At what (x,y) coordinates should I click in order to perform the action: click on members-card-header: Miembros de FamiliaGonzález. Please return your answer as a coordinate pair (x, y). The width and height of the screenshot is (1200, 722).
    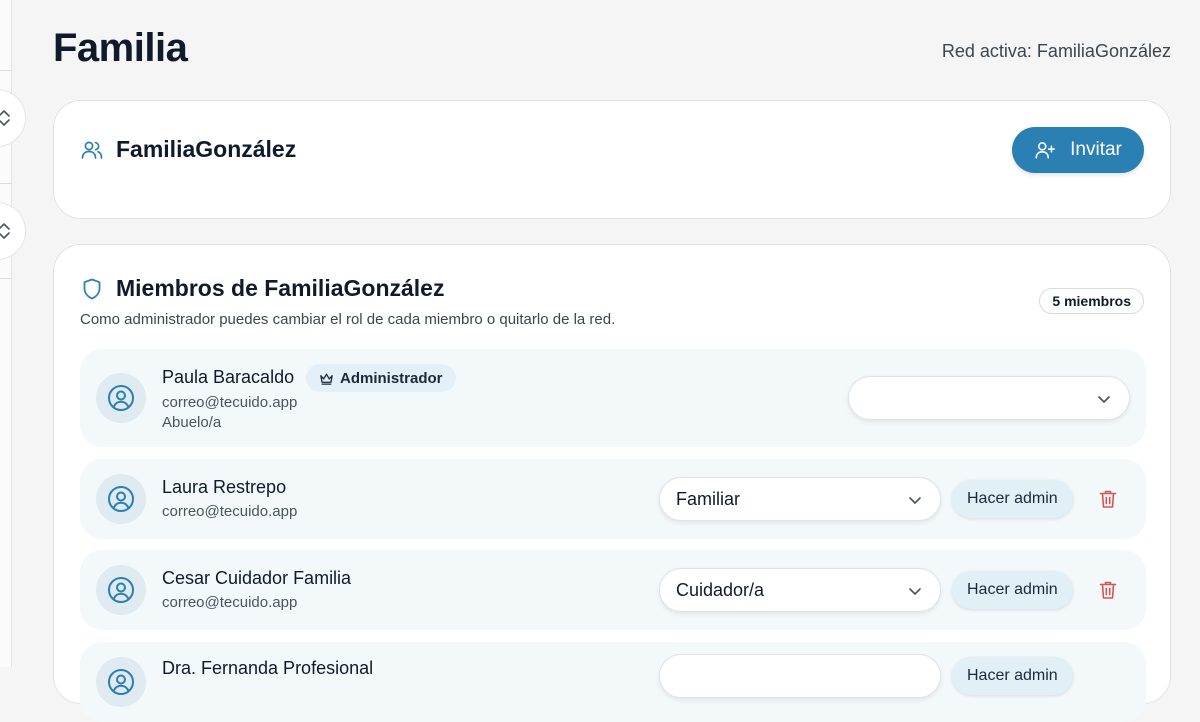
    Looking at the image, I should click on (262, 288).